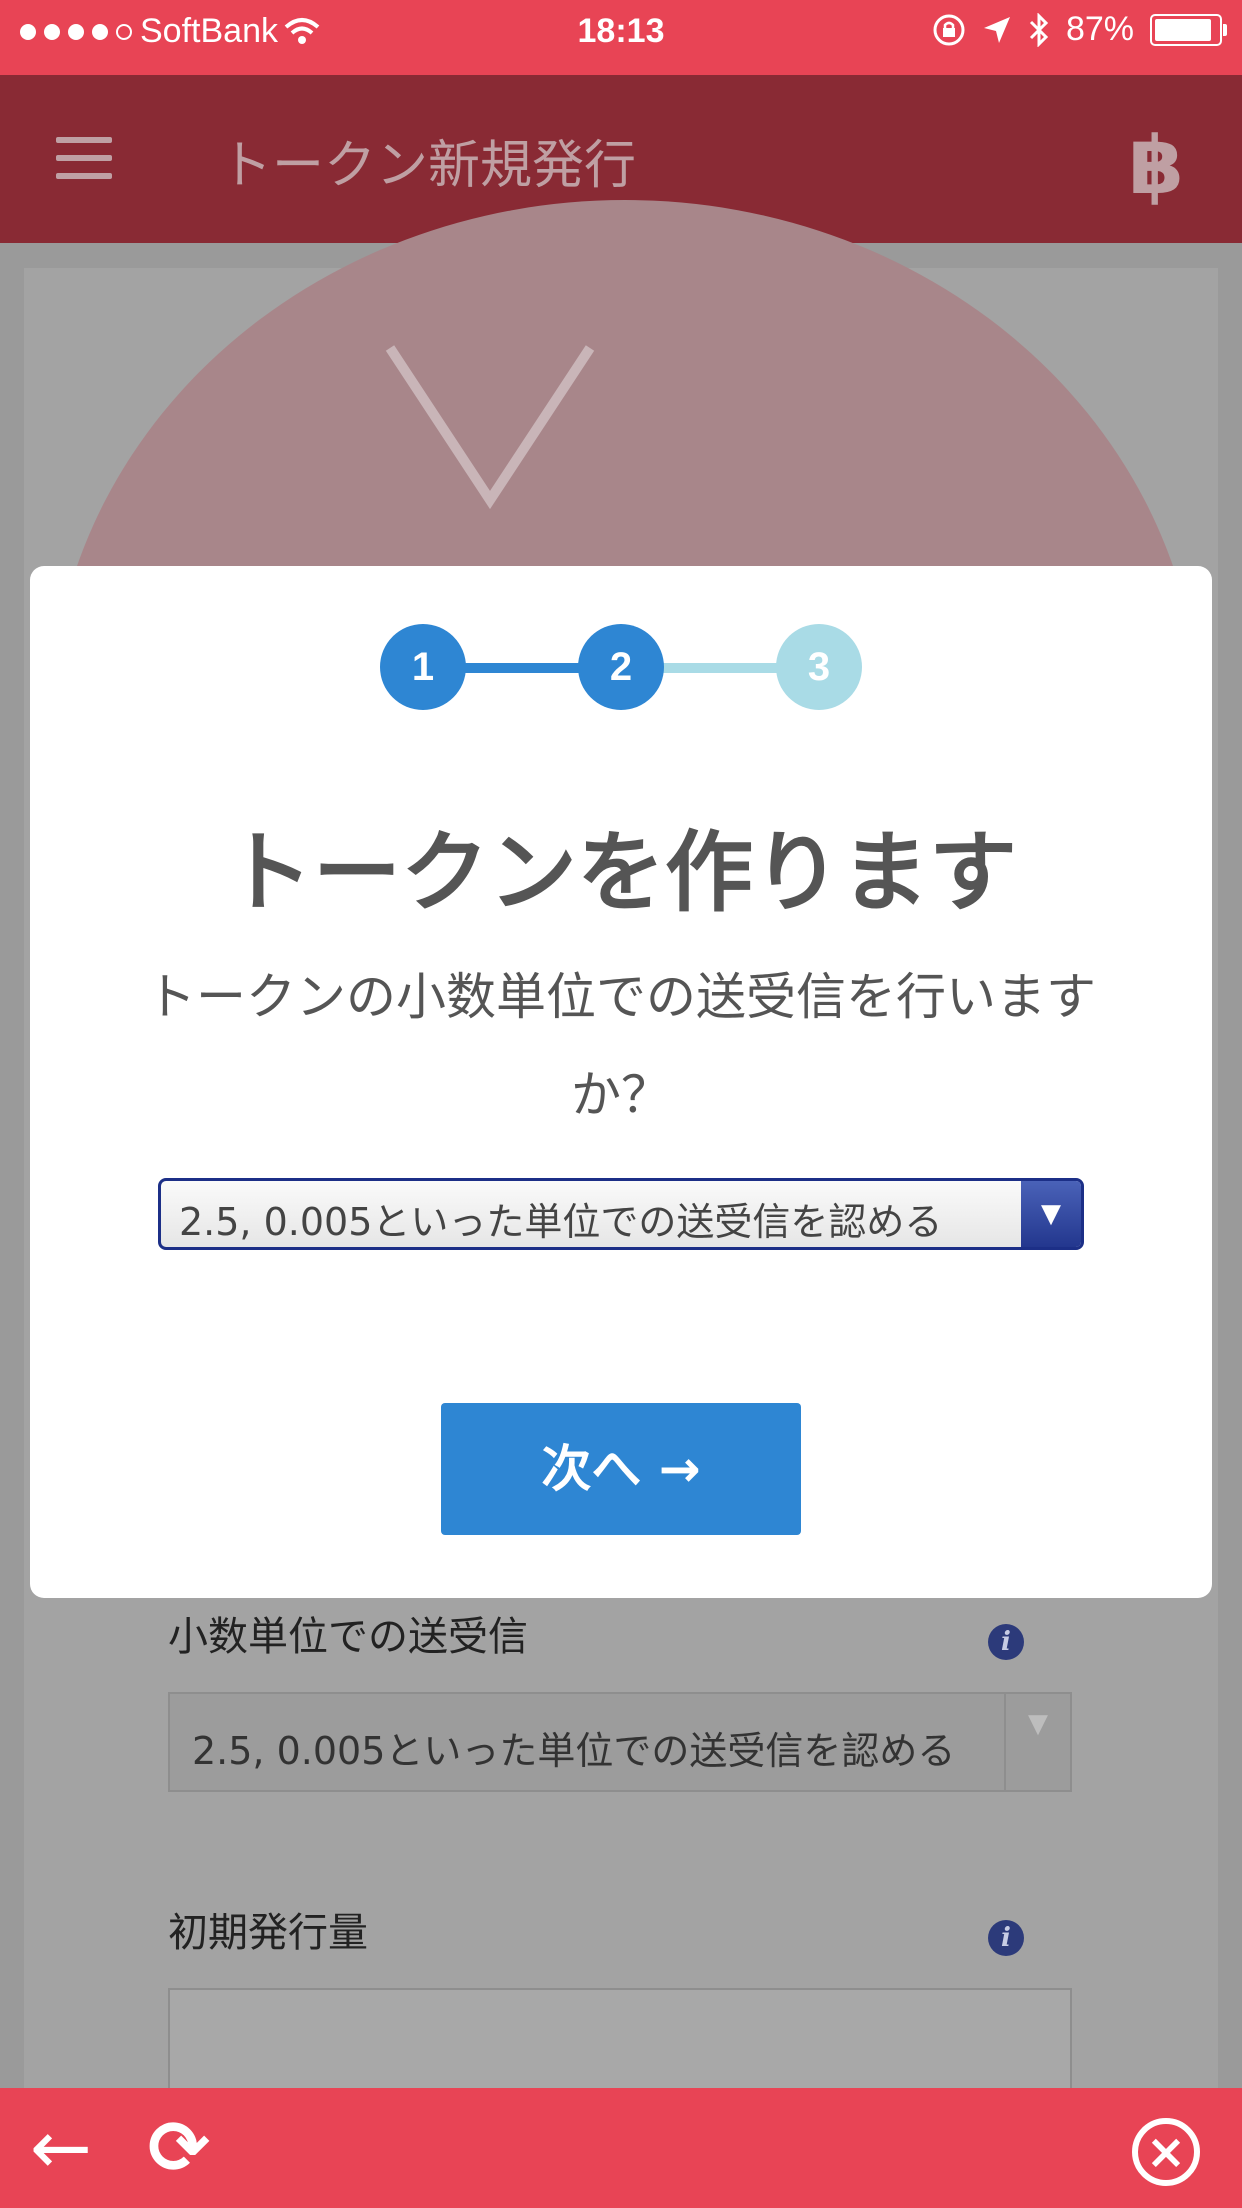  I want to click on next-button: 次へ →, so click(621, 1469).